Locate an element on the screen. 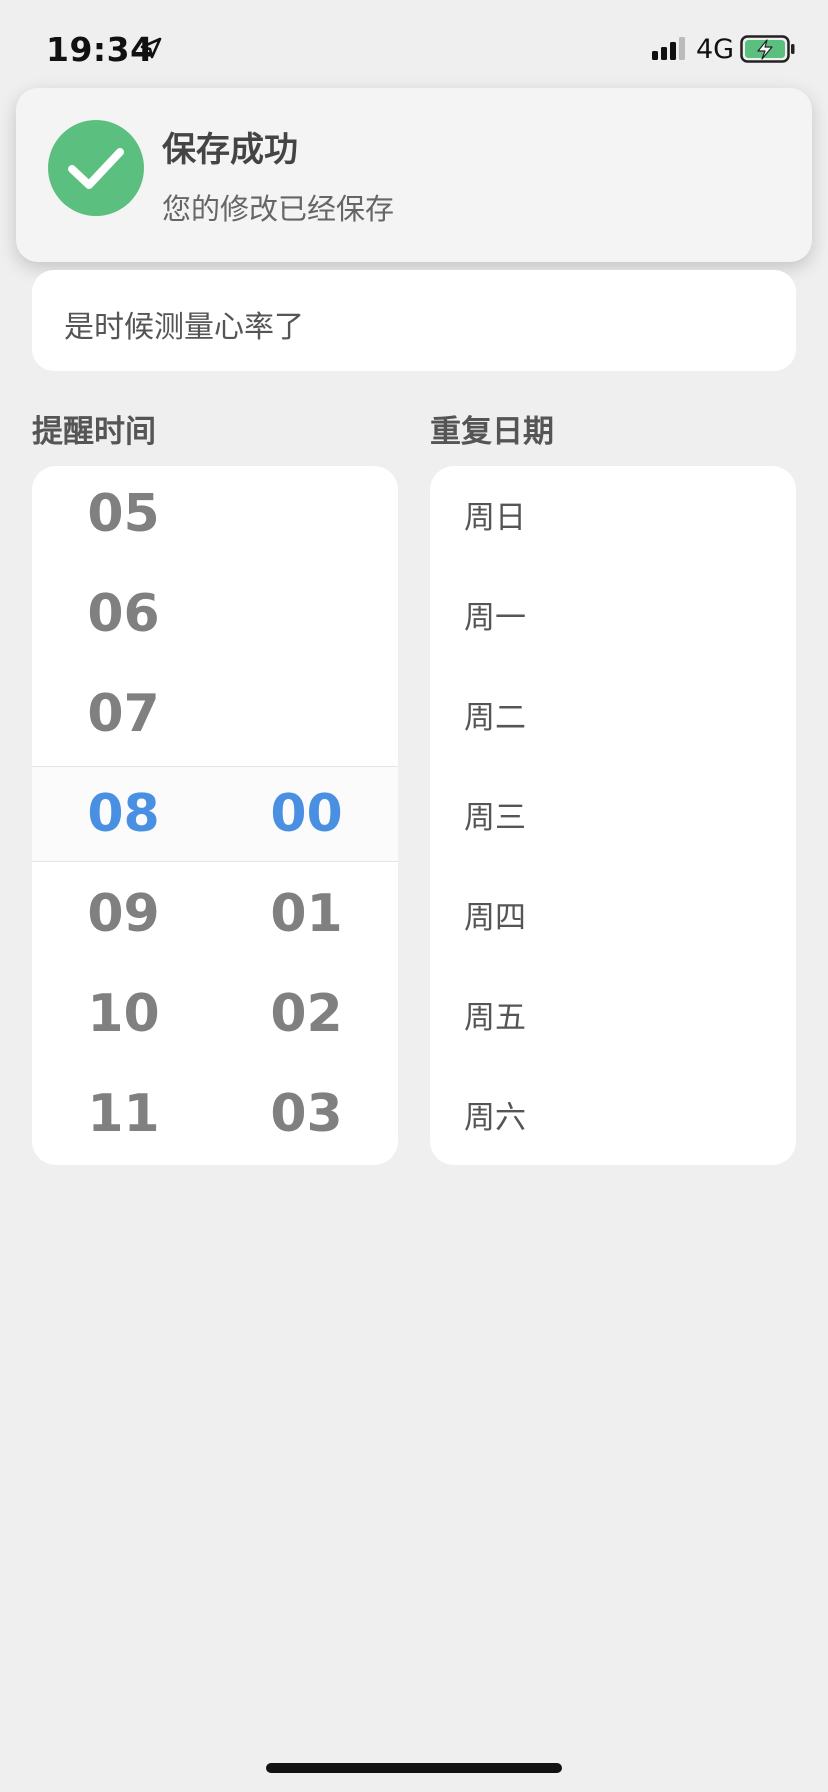 The width and height of the screenshot is (828, 1792). minute-option-selected: 00 is located at coordinates (306, 814).